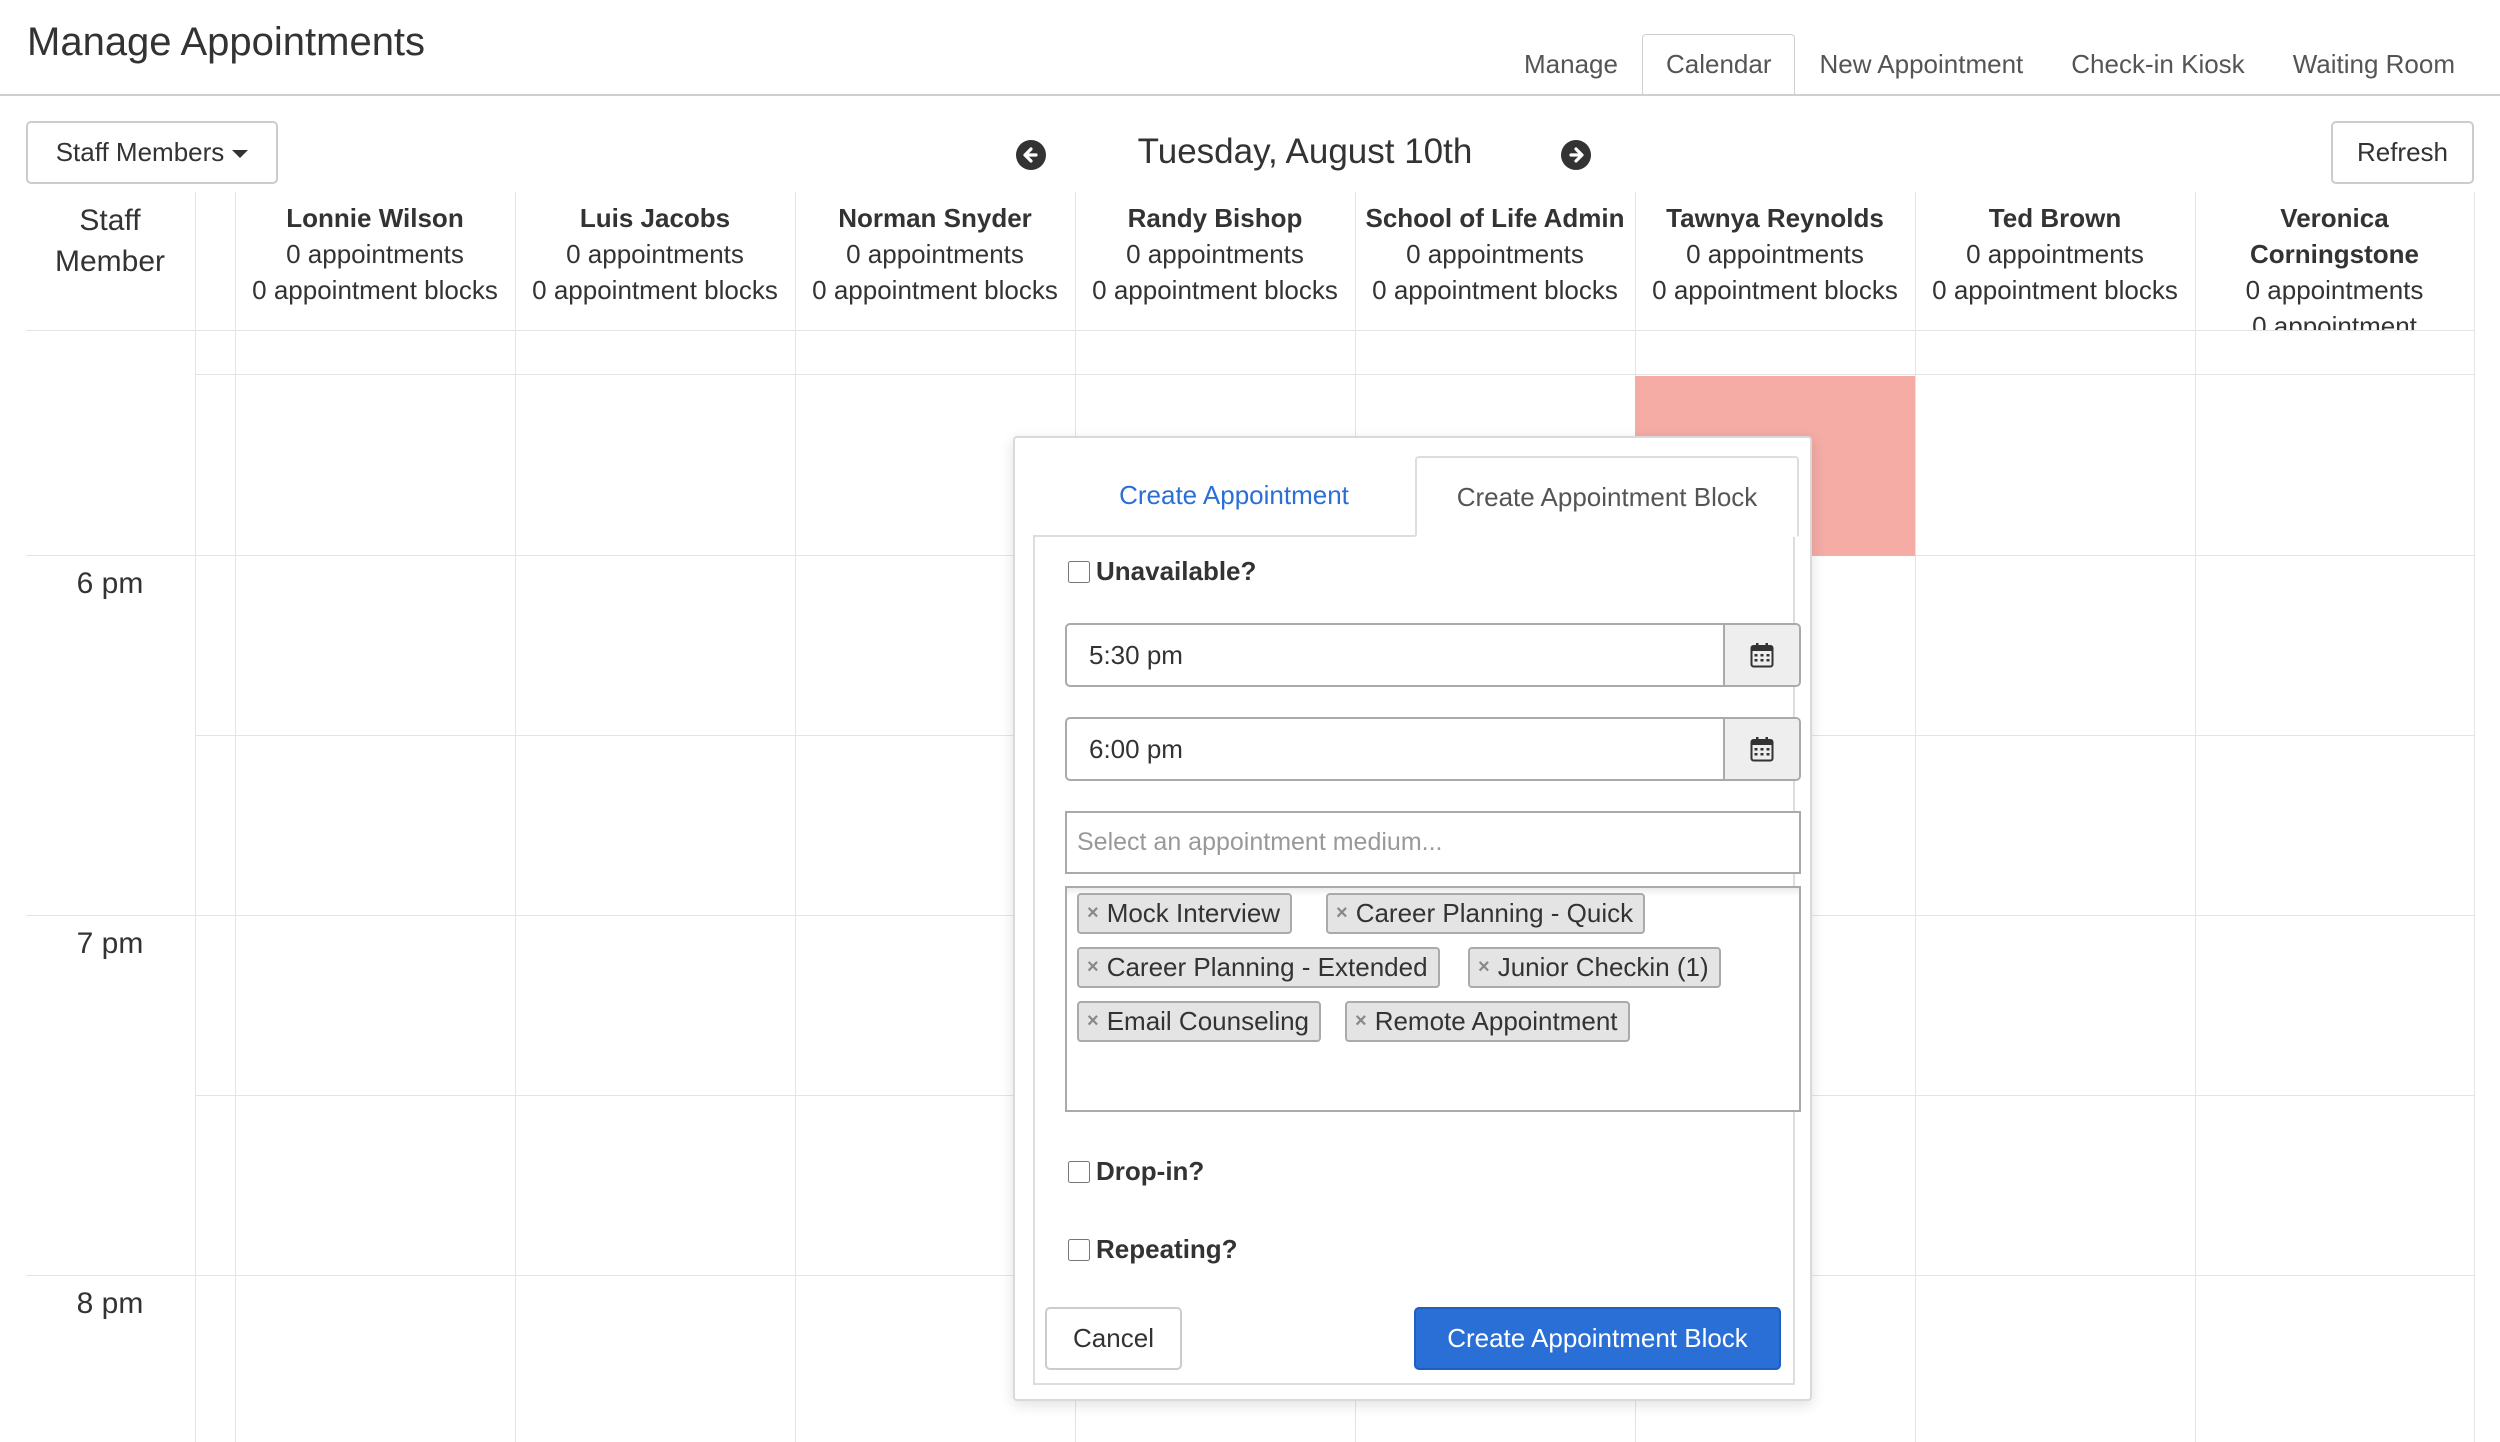 The image size is (2500, 1442). Describe the element at coordinates (1267, 967) in the screenshot. I see `tag-label: Career Planning - Extended` at that location.